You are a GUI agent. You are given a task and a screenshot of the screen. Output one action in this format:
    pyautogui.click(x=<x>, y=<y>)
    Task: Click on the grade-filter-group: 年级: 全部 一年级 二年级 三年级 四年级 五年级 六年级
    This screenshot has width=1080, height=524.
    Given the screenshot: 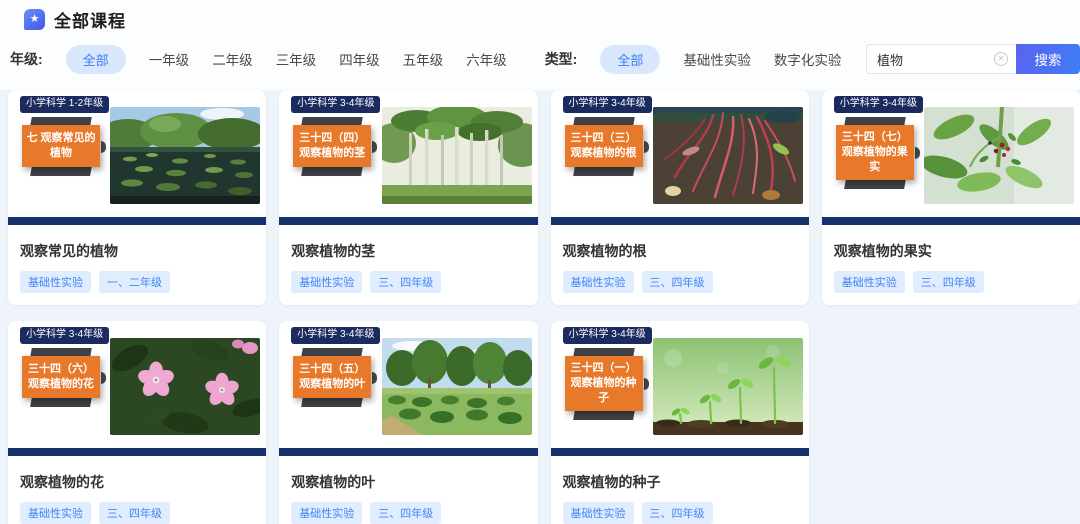 What is the action you would take?
    pyautogui.click(x=258, y=59)
    